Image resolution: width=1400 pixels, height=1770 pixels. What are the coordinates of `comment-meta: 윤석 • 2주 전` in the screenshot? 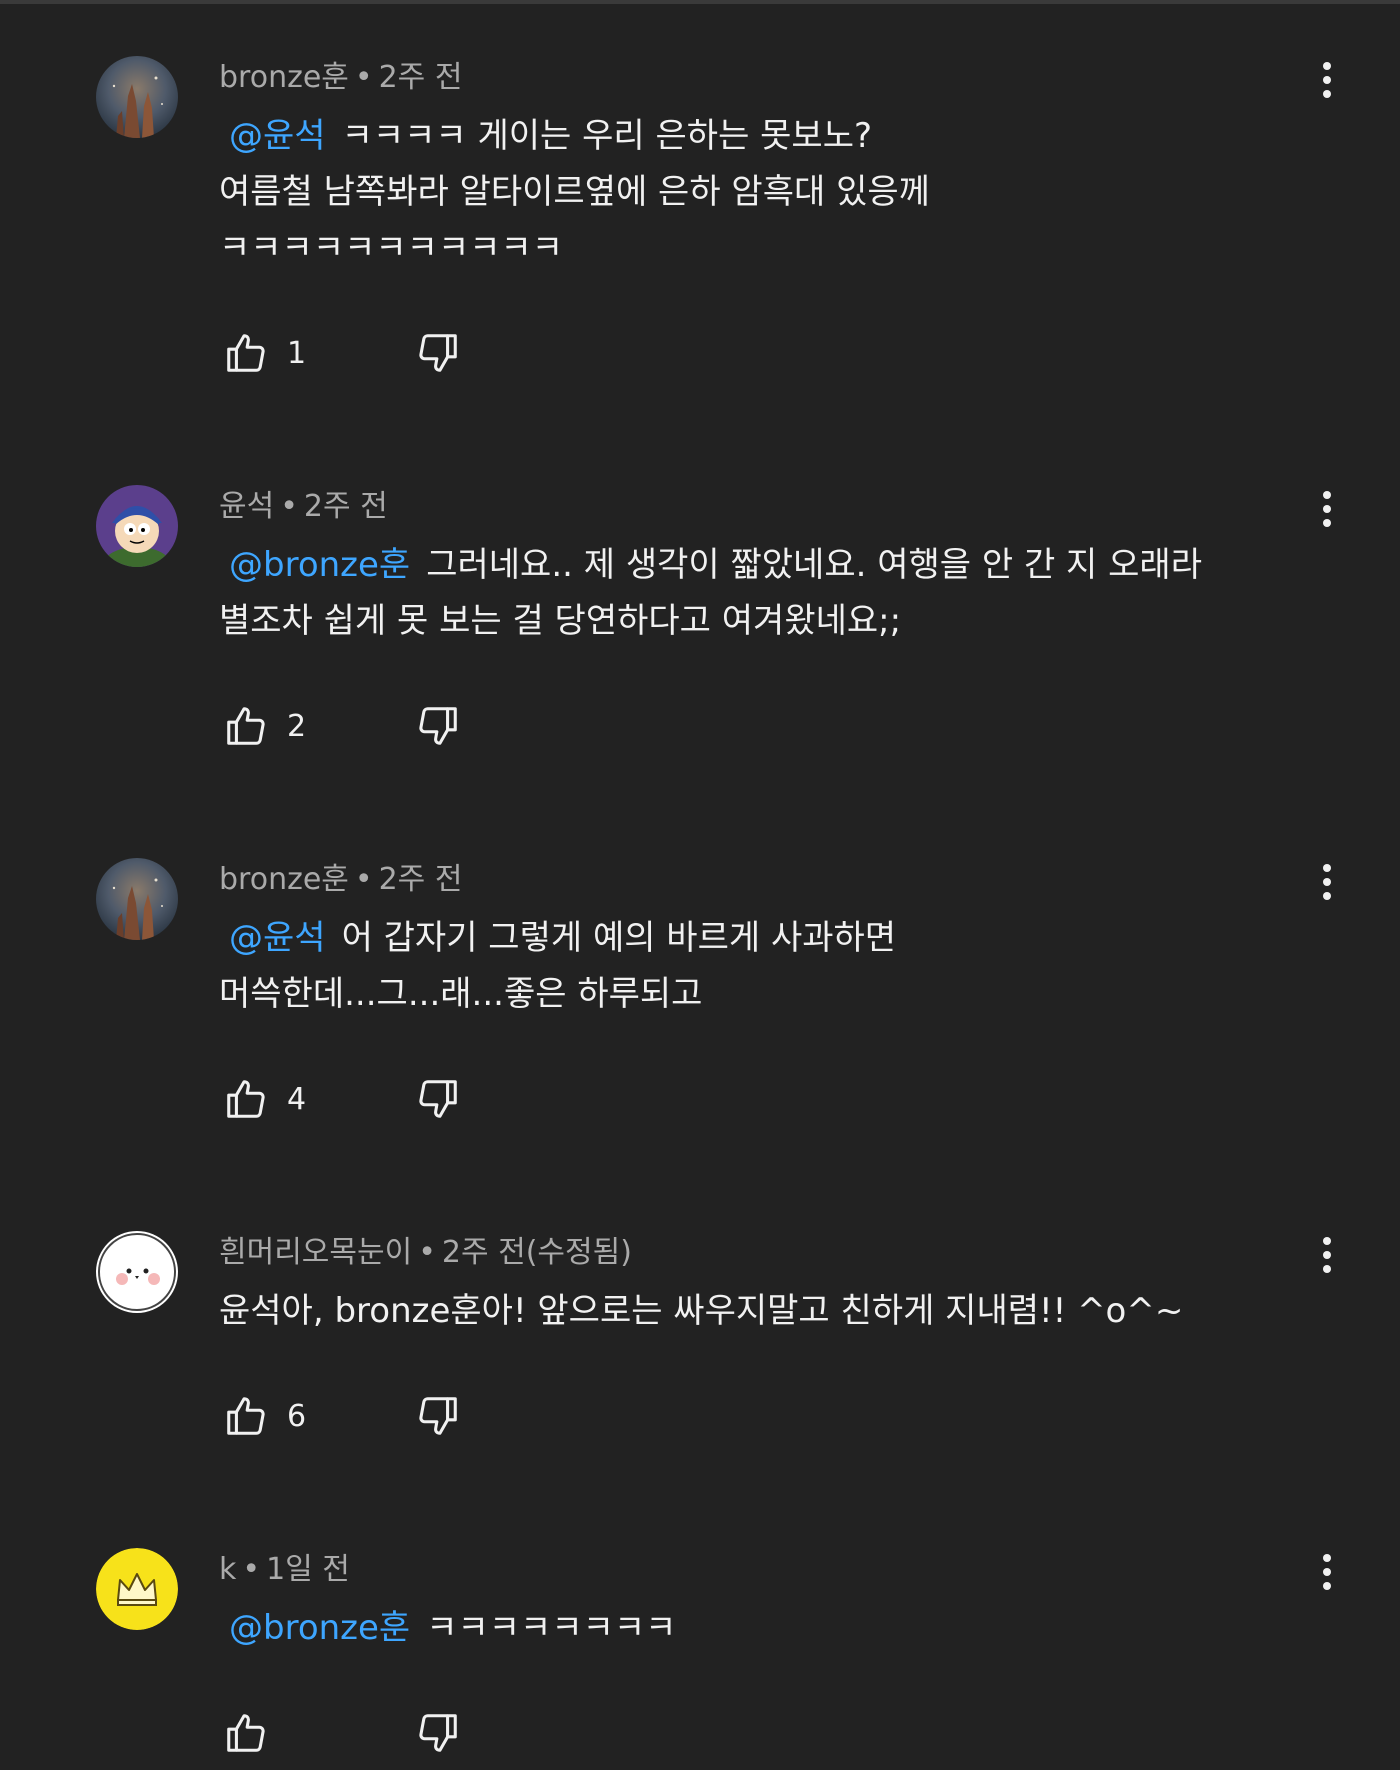 It's located at (303, 507).